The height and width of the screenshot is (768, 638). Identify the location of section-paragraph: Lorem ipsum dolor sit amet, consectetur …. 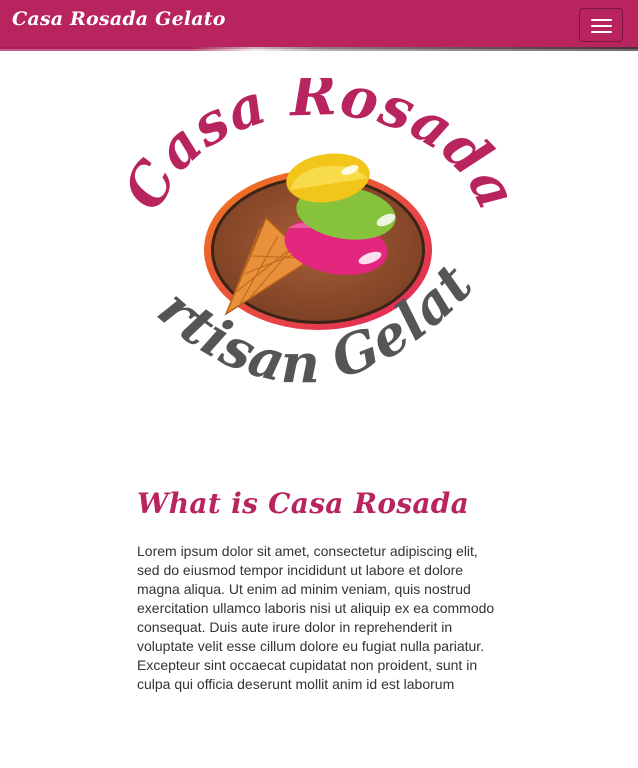
(316, 617).